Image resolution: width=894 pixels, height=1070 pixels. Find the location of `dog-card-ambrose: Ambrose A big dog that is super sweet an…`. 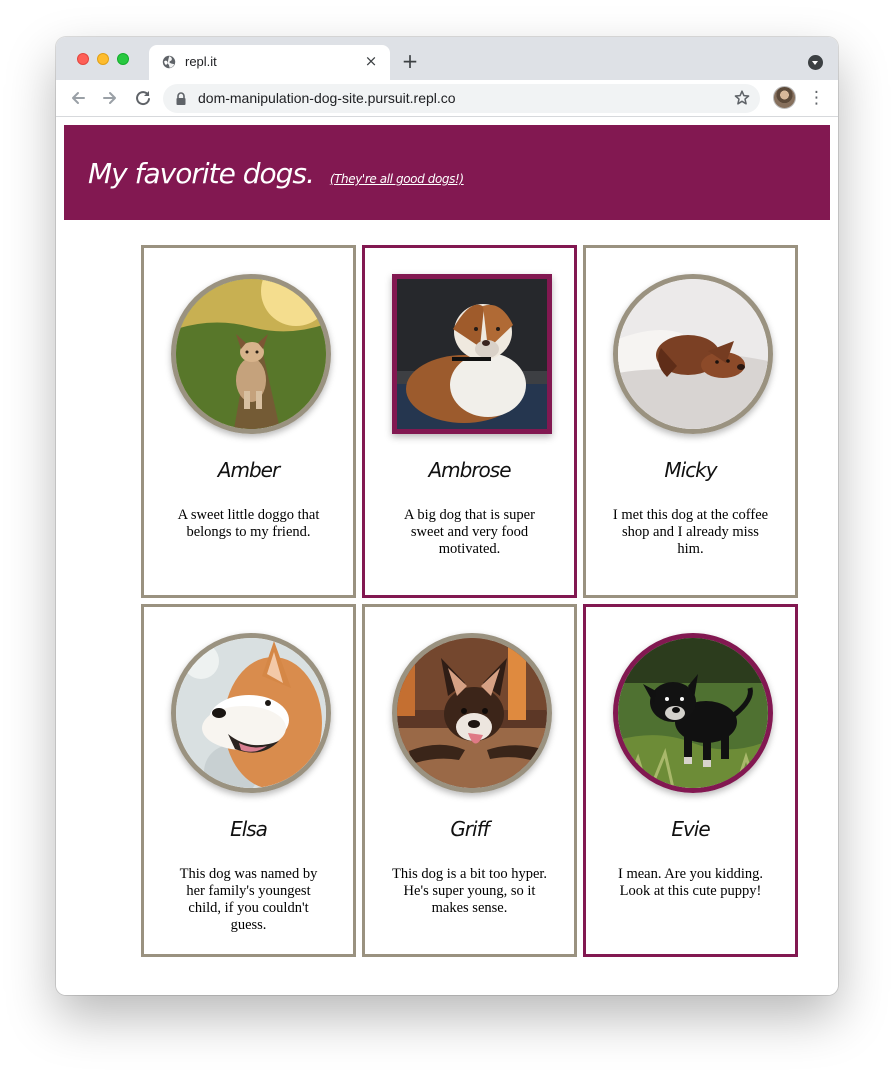

dog-card-ambrose: Ambrose A big dog that is super sweet an… is located at coordinates (469, 421).